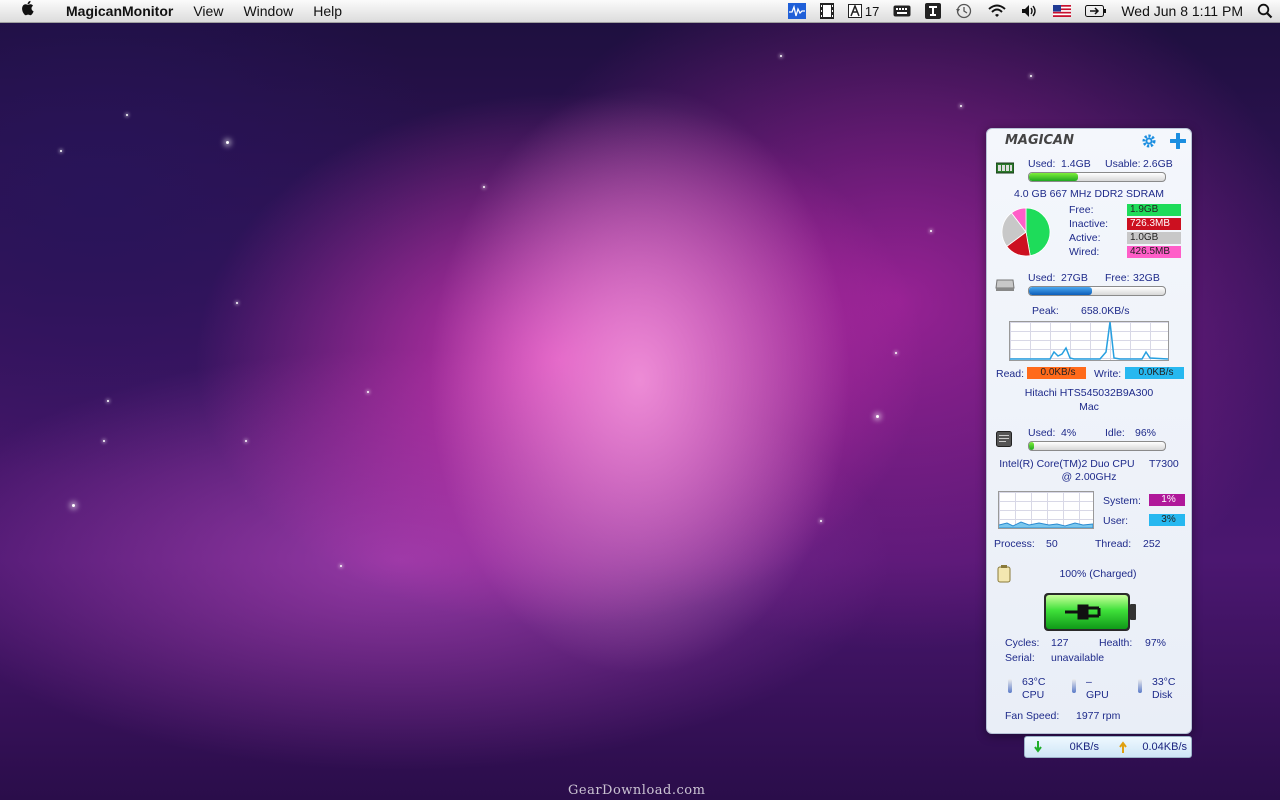  I want to click on memory-usable-value: 2.6GB, so click(1158, 164).